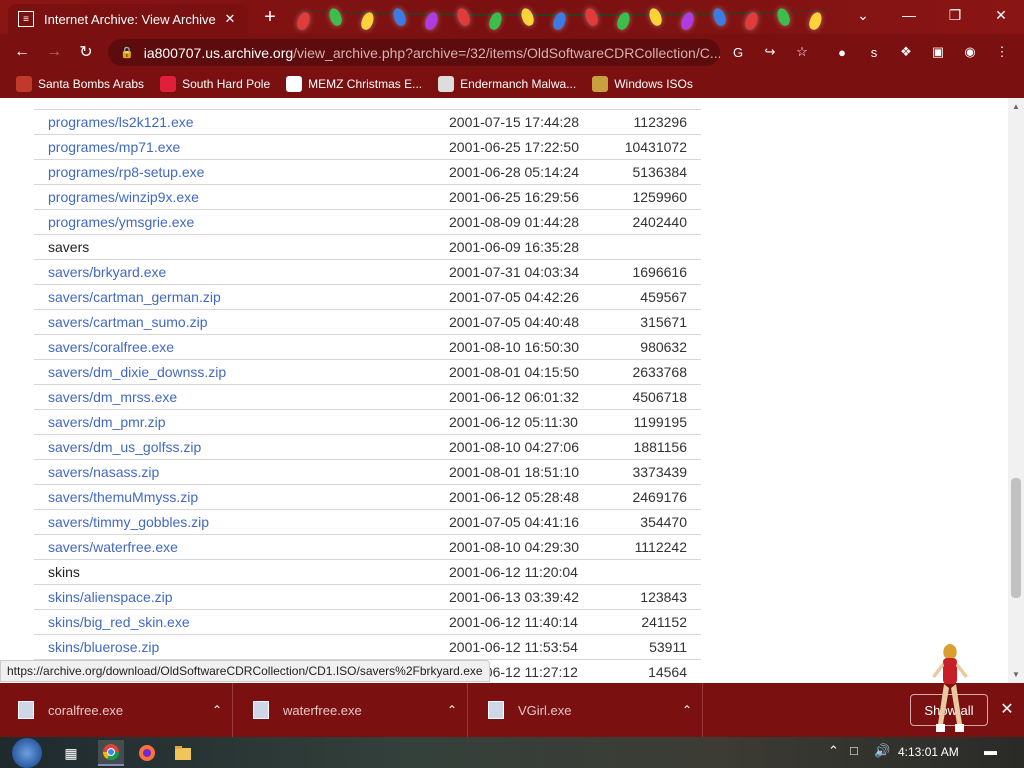 The image size is (1024, 768). I want to click on start-orb-icon, so click(27, 753).